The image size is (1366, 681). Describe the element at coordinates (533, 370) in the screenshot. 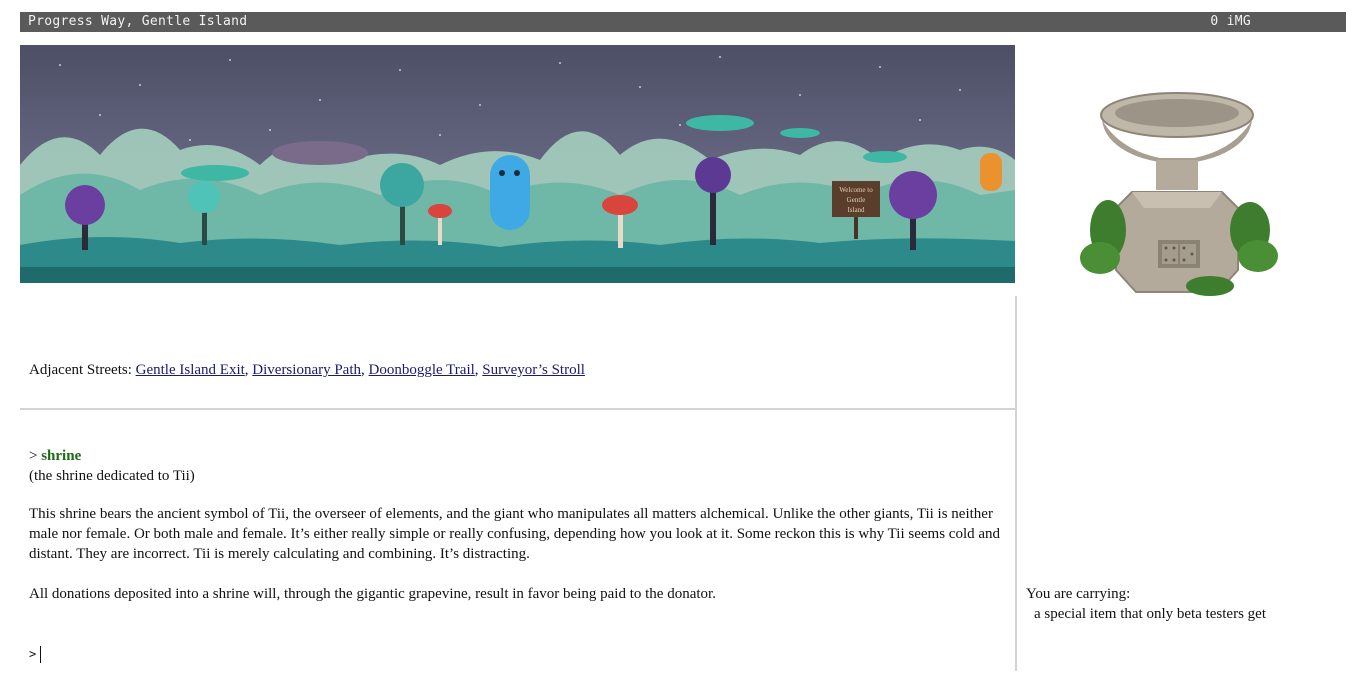

I see `street-link-surveyors-stroll: Surveyor’s Stroll` at that location.